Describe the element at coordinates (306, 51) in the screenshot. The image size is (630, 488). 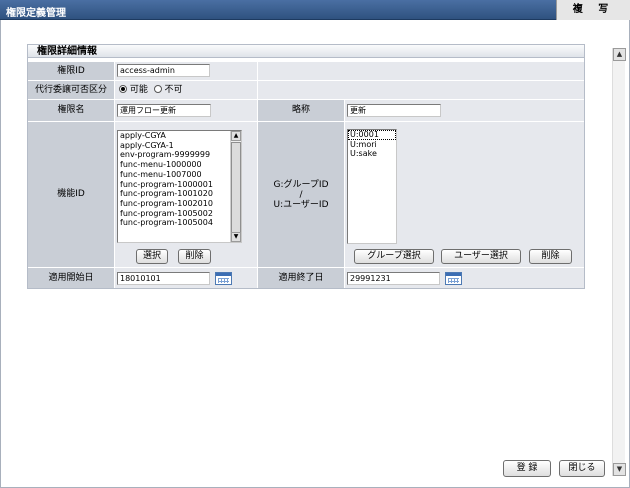
I see `panel-title: 権限詳細情報` at that location.